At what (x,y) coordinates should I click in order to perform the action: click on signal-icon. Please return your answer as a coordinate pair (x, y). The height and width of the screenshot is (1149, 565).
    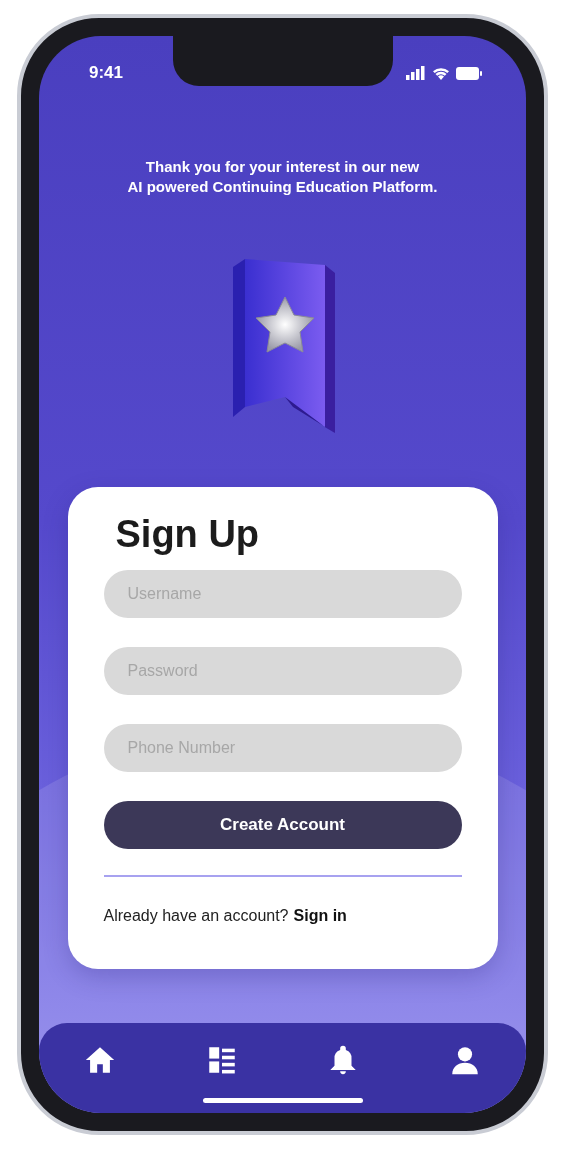
    Looking at the image, I should click on (416, 73).